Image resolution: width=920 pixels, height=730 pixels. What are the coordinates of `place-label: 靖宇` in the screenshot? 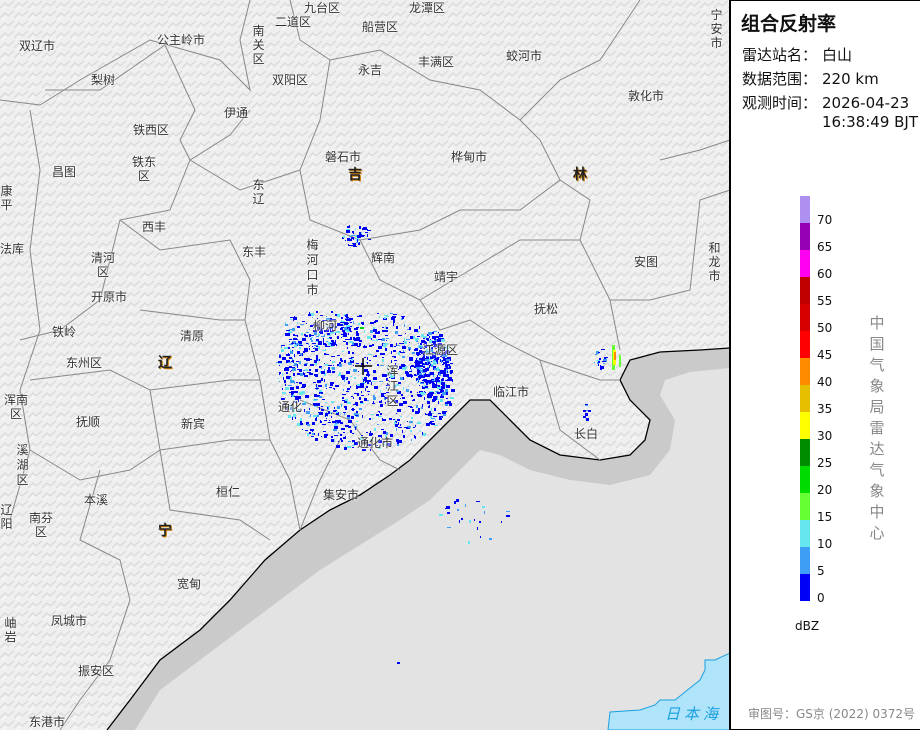 It's located at (446, 277).